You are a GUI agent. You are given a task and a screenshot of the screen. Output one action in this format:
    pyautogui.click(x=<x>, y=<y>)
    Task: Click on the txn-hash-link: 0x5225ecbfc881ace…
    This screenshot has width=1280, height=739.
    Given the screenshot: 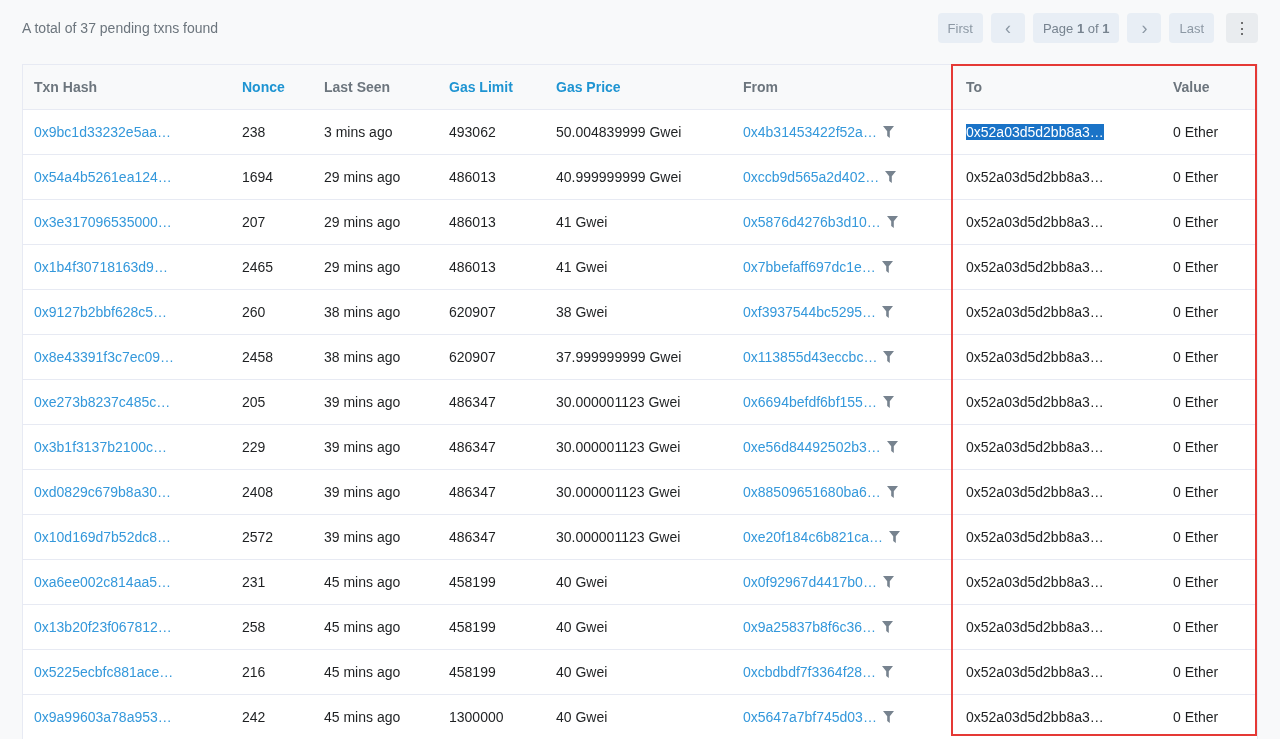 What is the action you would take?
    pyautogui.click(x=104, y=672)
    